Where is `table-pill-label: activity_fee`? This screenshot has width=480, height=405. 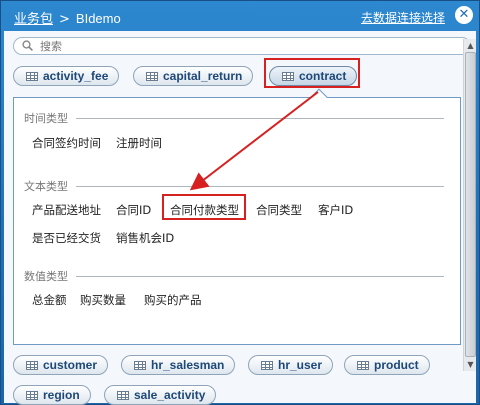
table-pill-label: activity_fee is located at coordinates (76, 76).